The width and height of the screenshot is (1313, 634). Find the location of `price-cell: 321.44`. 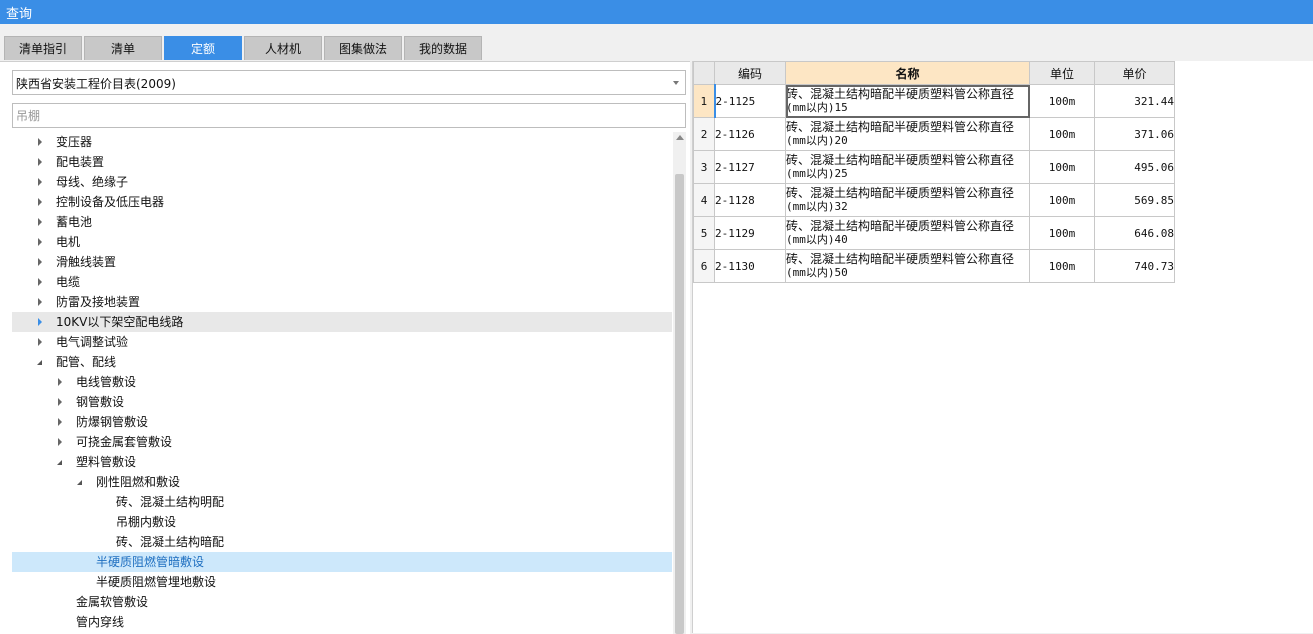

price-cell: 321.44 is located at coordinates (1134, 101).